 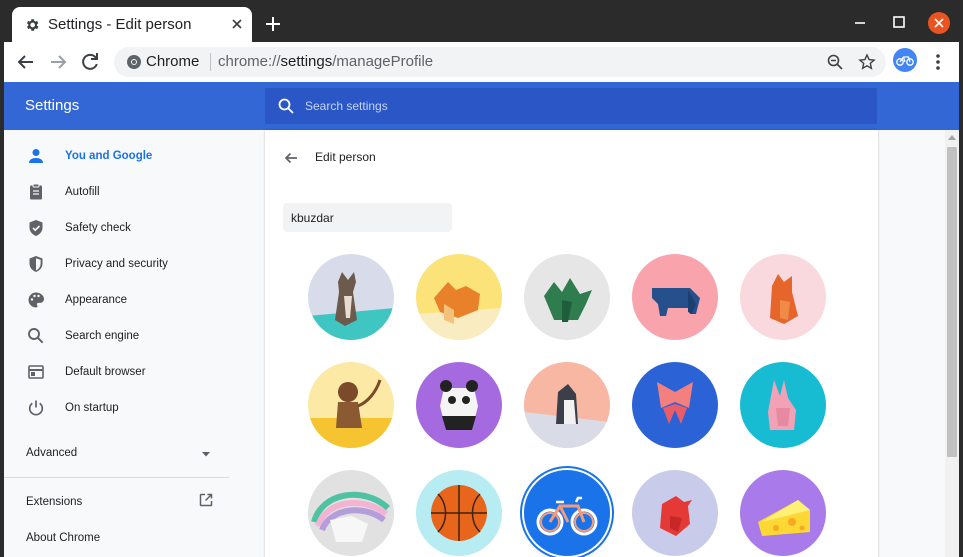 What do you see at coordinates (36, 228) in the screenshot?
I see `shield-check-icon` at bounding box center [36, 228].